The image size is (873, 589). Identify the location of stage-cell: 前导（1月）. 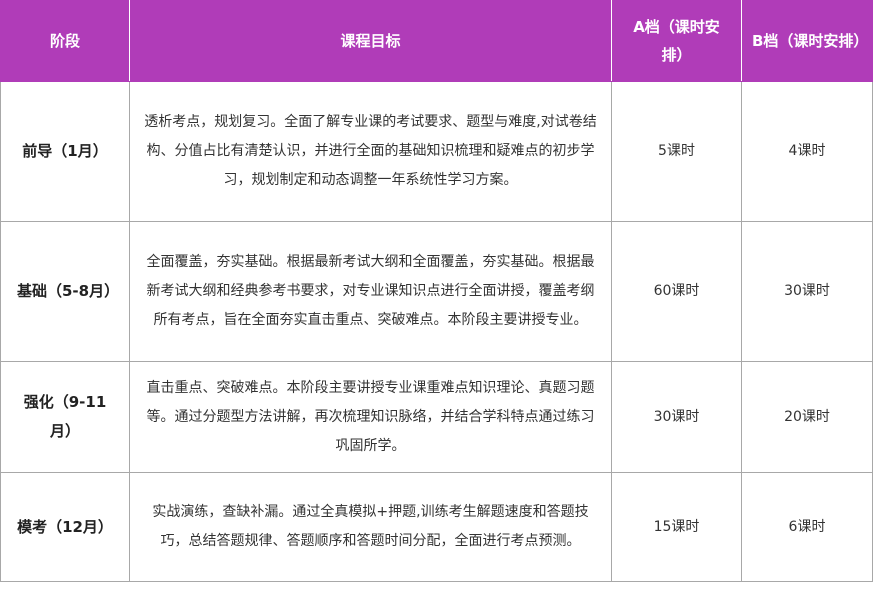
(65, 151).